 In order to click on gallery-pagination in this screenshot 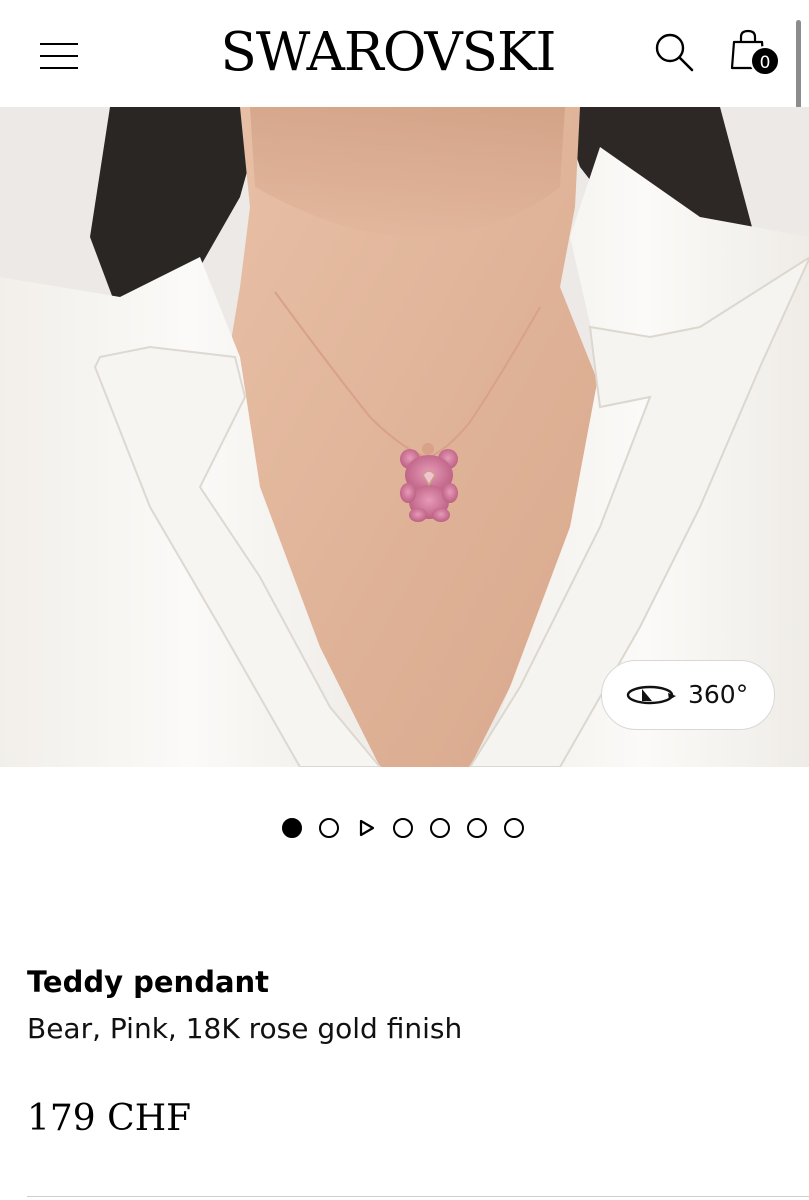, I will do `click(408, 828)`.